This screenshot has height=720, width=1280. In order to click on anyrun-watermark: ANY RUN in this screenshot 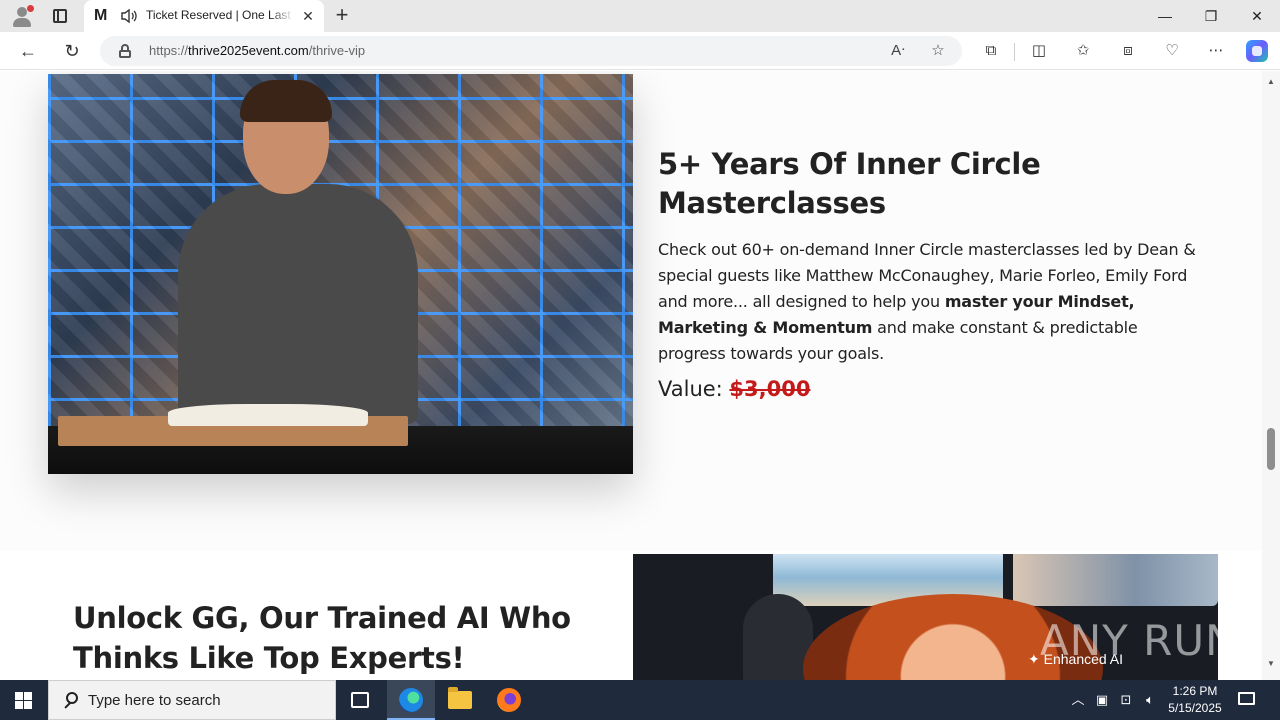, I will do `click(1139, 640)`.